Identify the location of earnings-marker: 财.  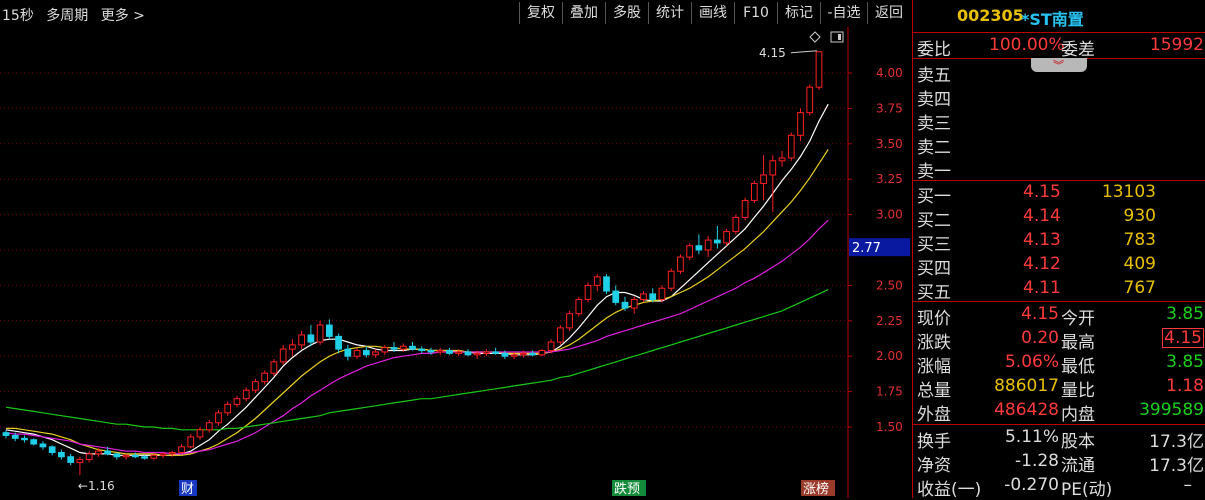
(187, 489).